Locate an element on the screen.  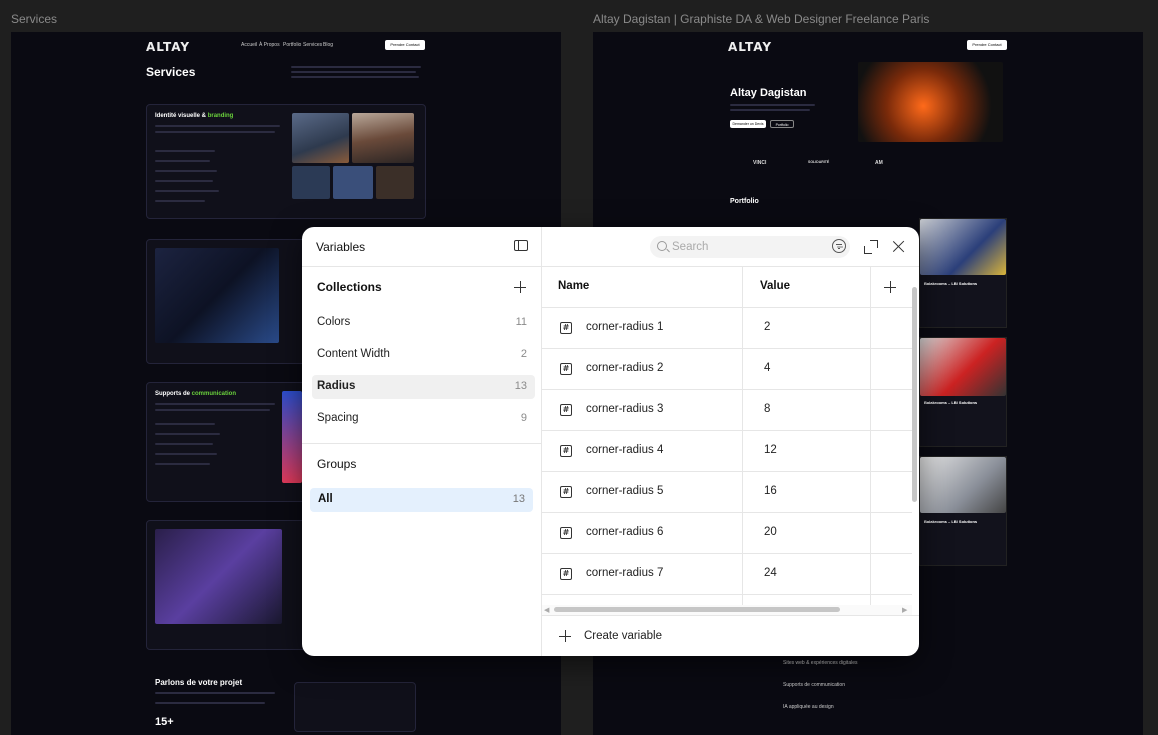
search-icon is located at coordinates (662, 246).